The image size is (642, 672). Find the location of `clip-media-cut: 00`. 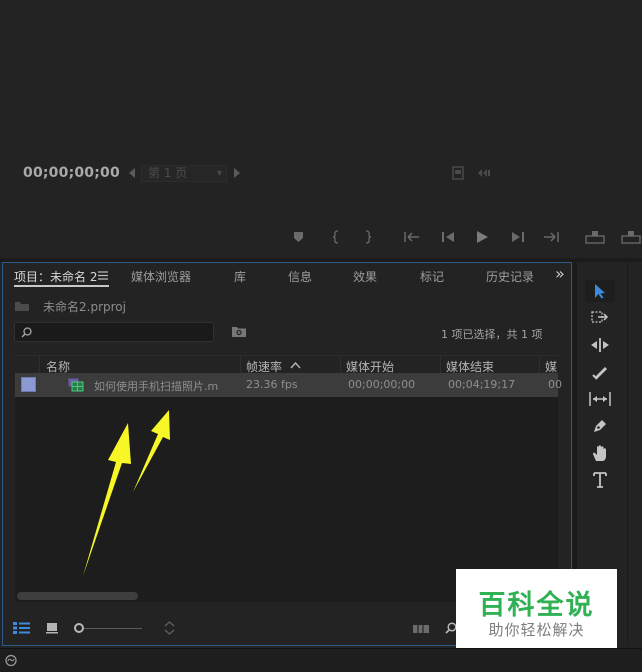

clip-media-cut: 00 is located at coordinates (555, 384).